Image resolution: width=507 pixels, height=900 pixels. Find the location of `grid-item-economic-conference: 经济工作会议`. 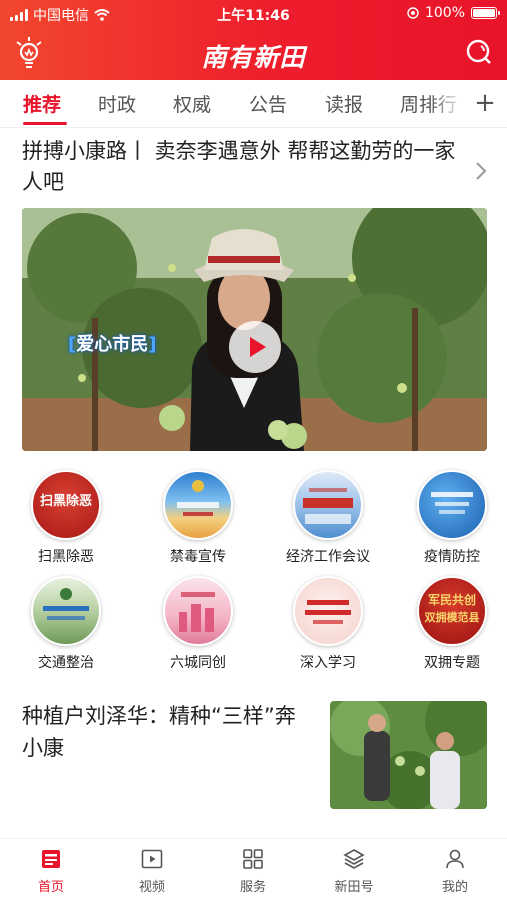

grid-item-economic-conference: 经济工作会议 is located at coordinates (328, 520).